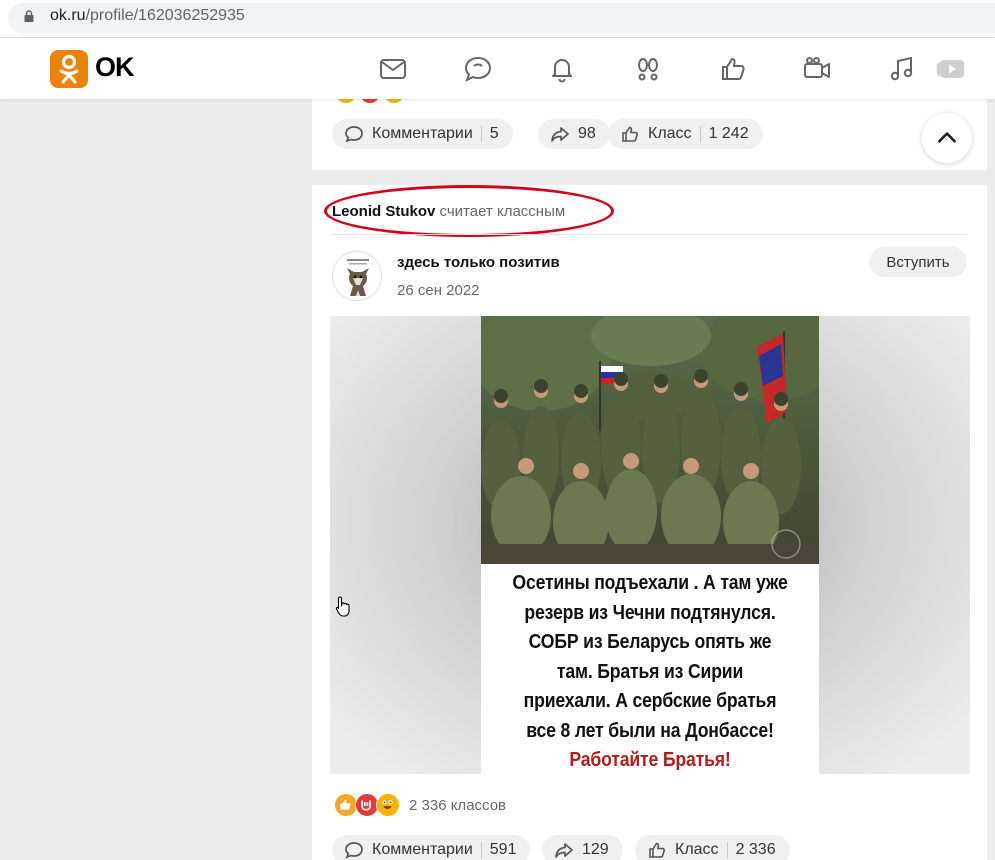  I want to click on share-button: 98, so click(574, 134).